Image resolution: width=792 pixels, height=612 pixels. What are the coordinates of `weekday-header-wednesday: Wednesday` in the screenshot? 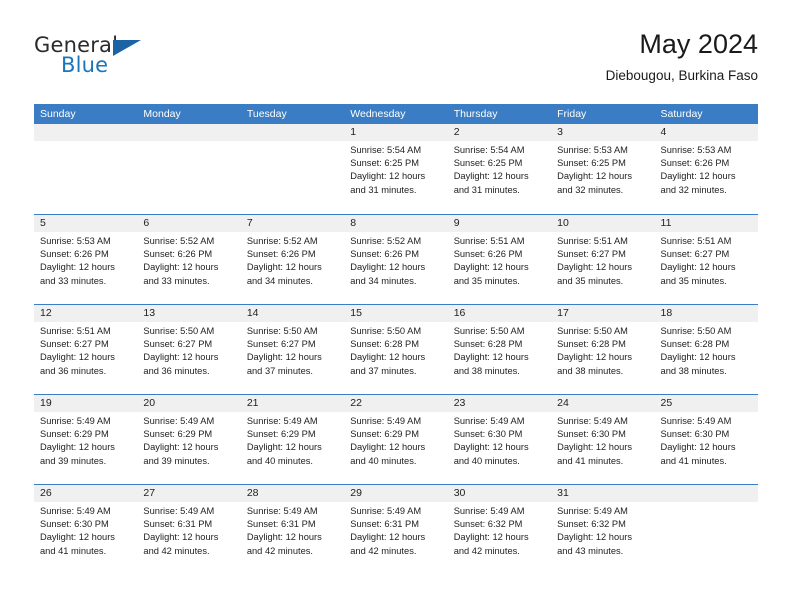 It's located at (378, 114).